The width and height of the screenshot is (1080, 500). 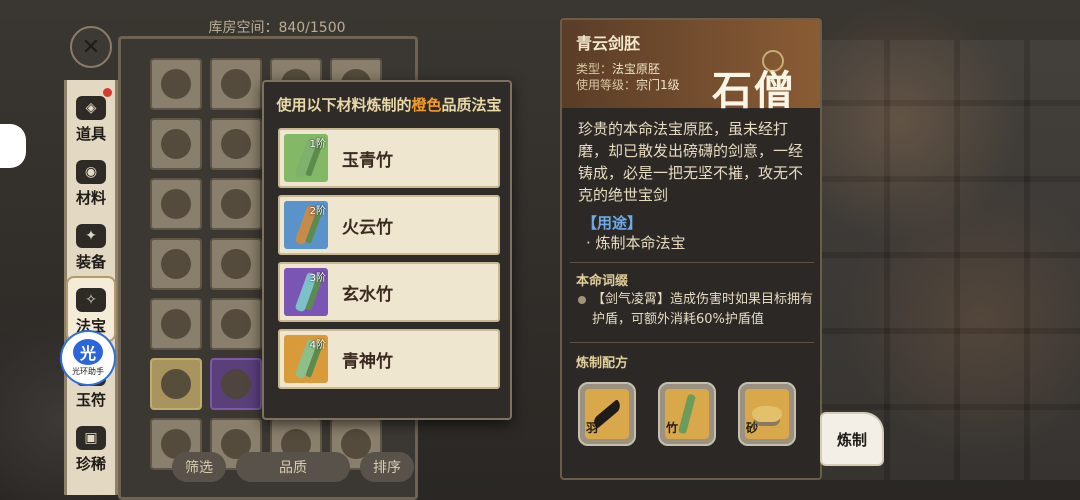 What do you see at coordinates (582, 300) in the screenshot?
I see `bullet-icon` at bounding box center [582, 300].